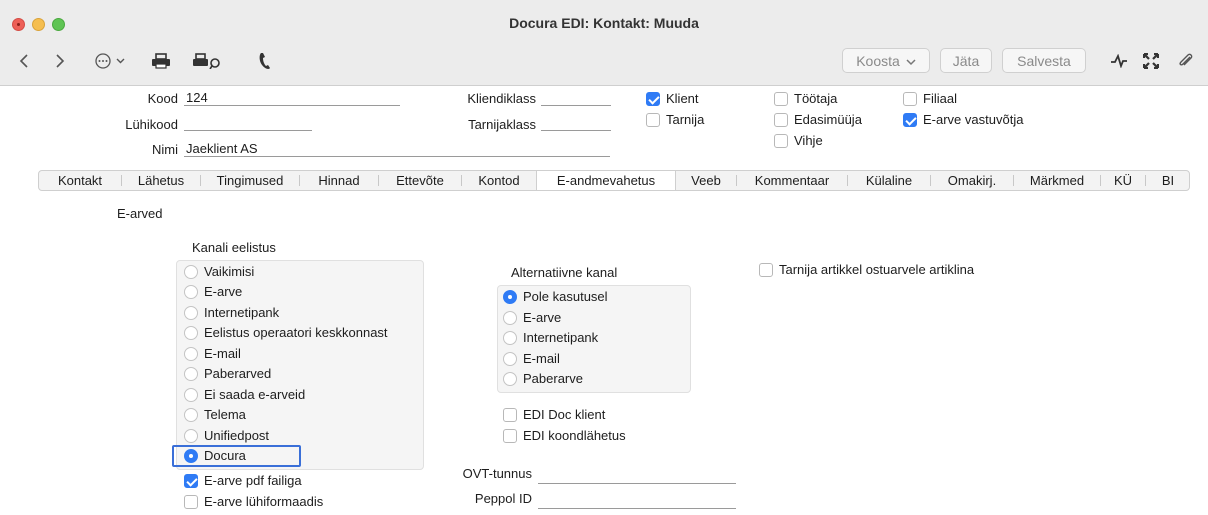 Image resolution: width=1208 pixels, height=515 pixels. I want to click on luhikood-label: Lühikood, so click(151, 124).